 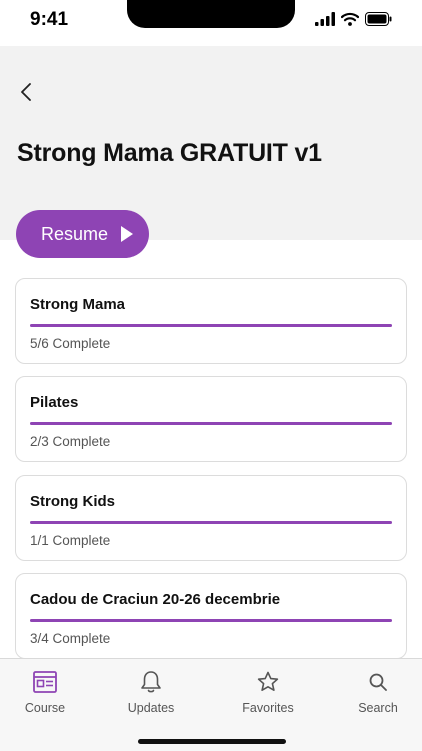 I want to click on tab-label: Favorites, so click(x=268, y=708).